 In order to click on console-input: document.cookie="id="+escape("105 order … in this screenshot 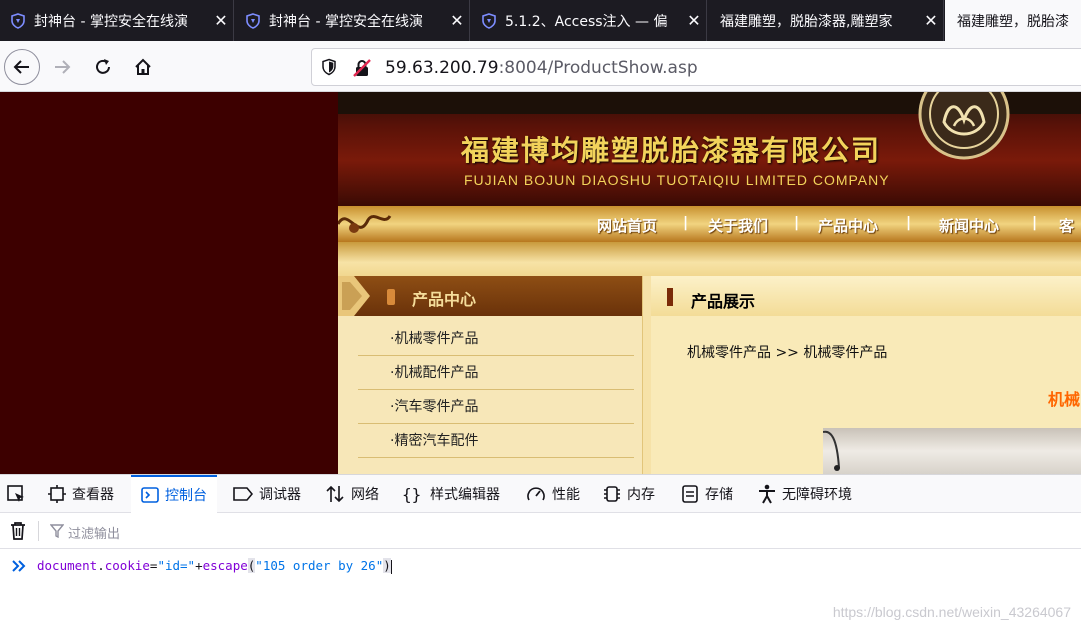, I will do `click(214, 566)`.